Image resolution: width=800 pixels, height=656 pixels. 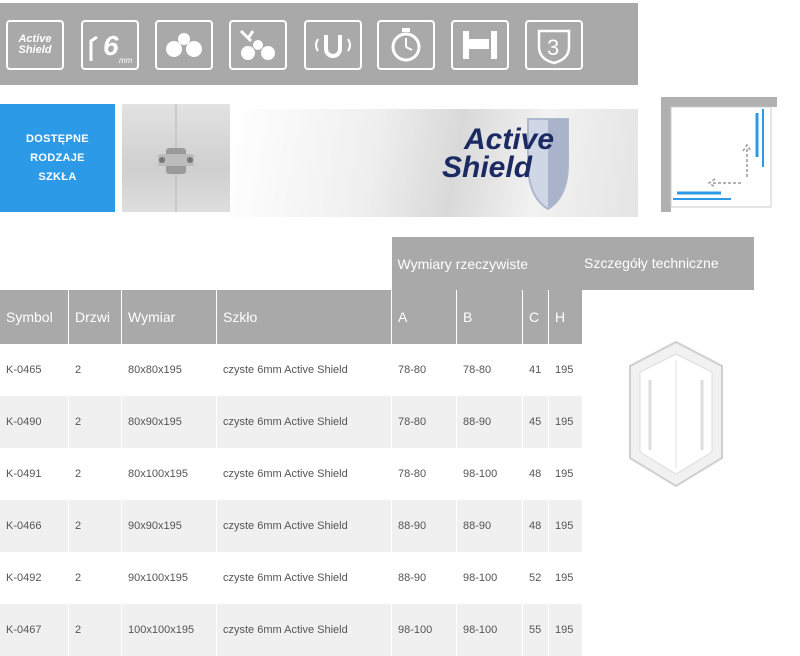 What do you see at coordinates (535, 370) in the screenshot?
I see `cell-c: 41` at bounding box center [535, 370].